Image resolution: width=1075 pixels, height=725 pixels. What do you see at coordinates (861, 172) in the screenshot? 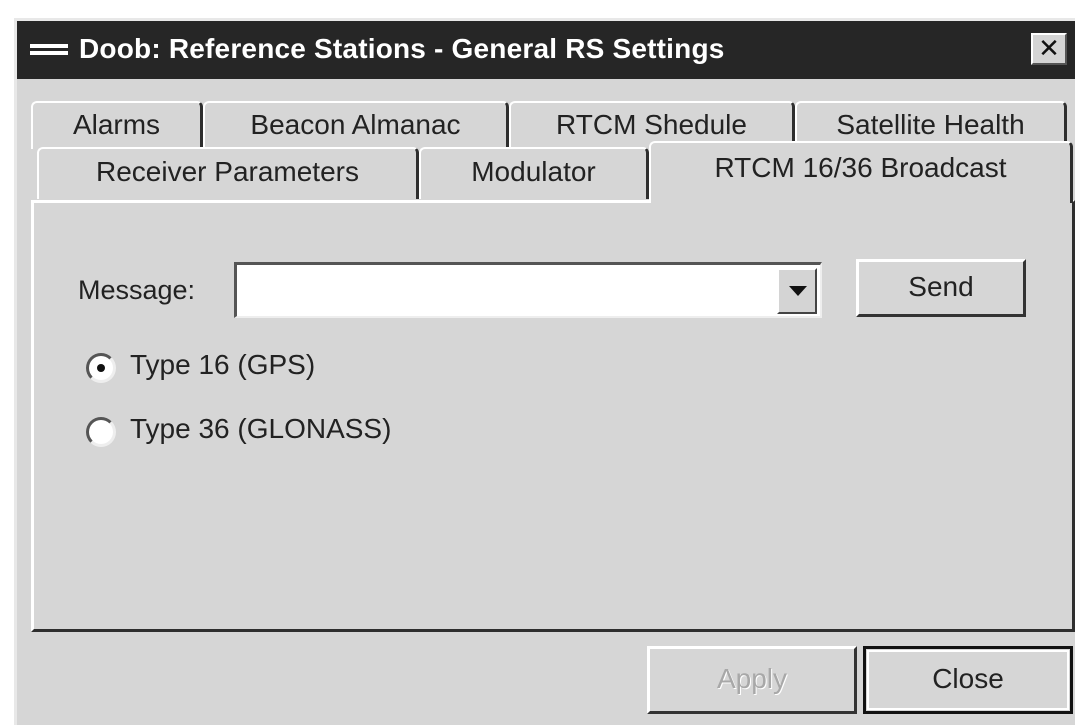
I see `tab-rtcm-broadcast: RTCM 16/36 Broadcast` at bounding box center [861, 172].